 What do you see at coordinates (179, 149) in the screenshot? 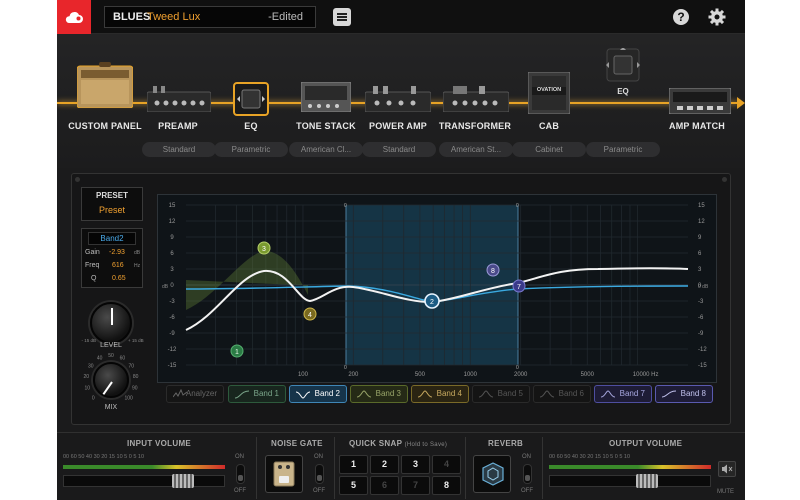
I see `preamp-type-pill: Standard` at bounding box center [179, 149].